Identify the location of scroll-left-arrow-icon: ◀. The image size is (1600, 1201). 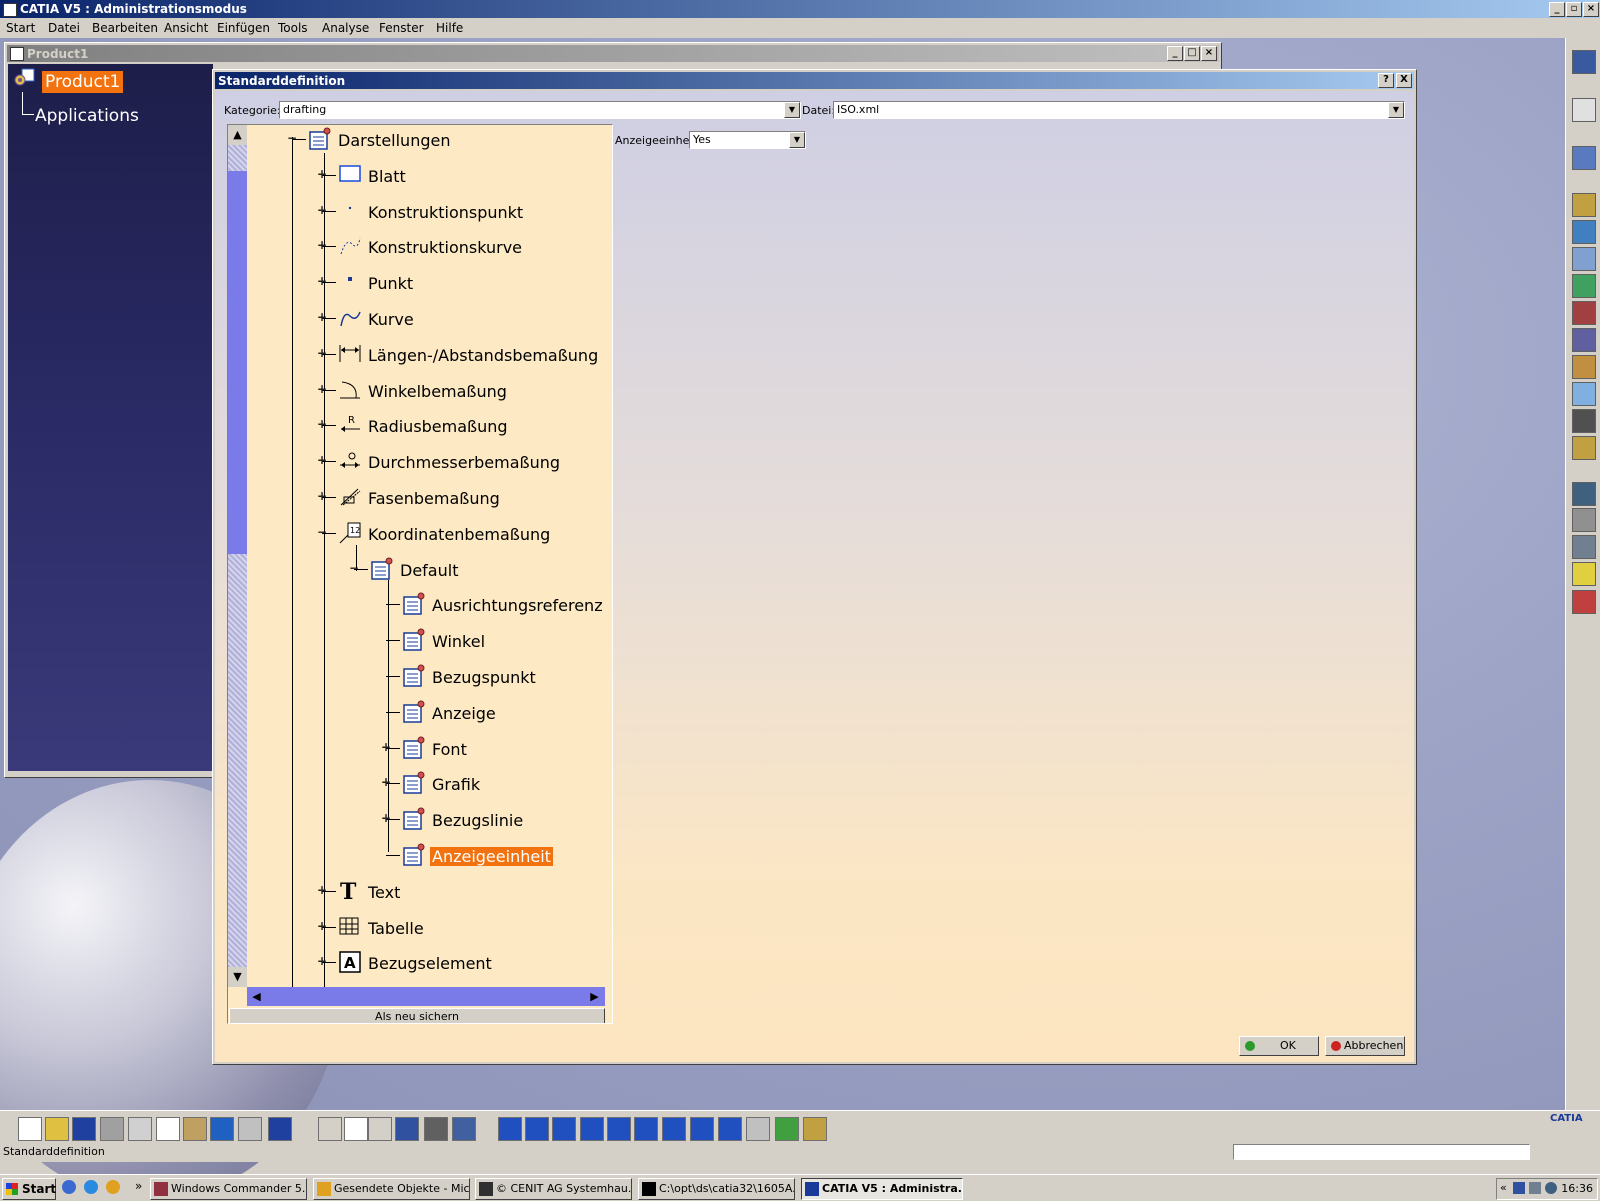
(256, 996).